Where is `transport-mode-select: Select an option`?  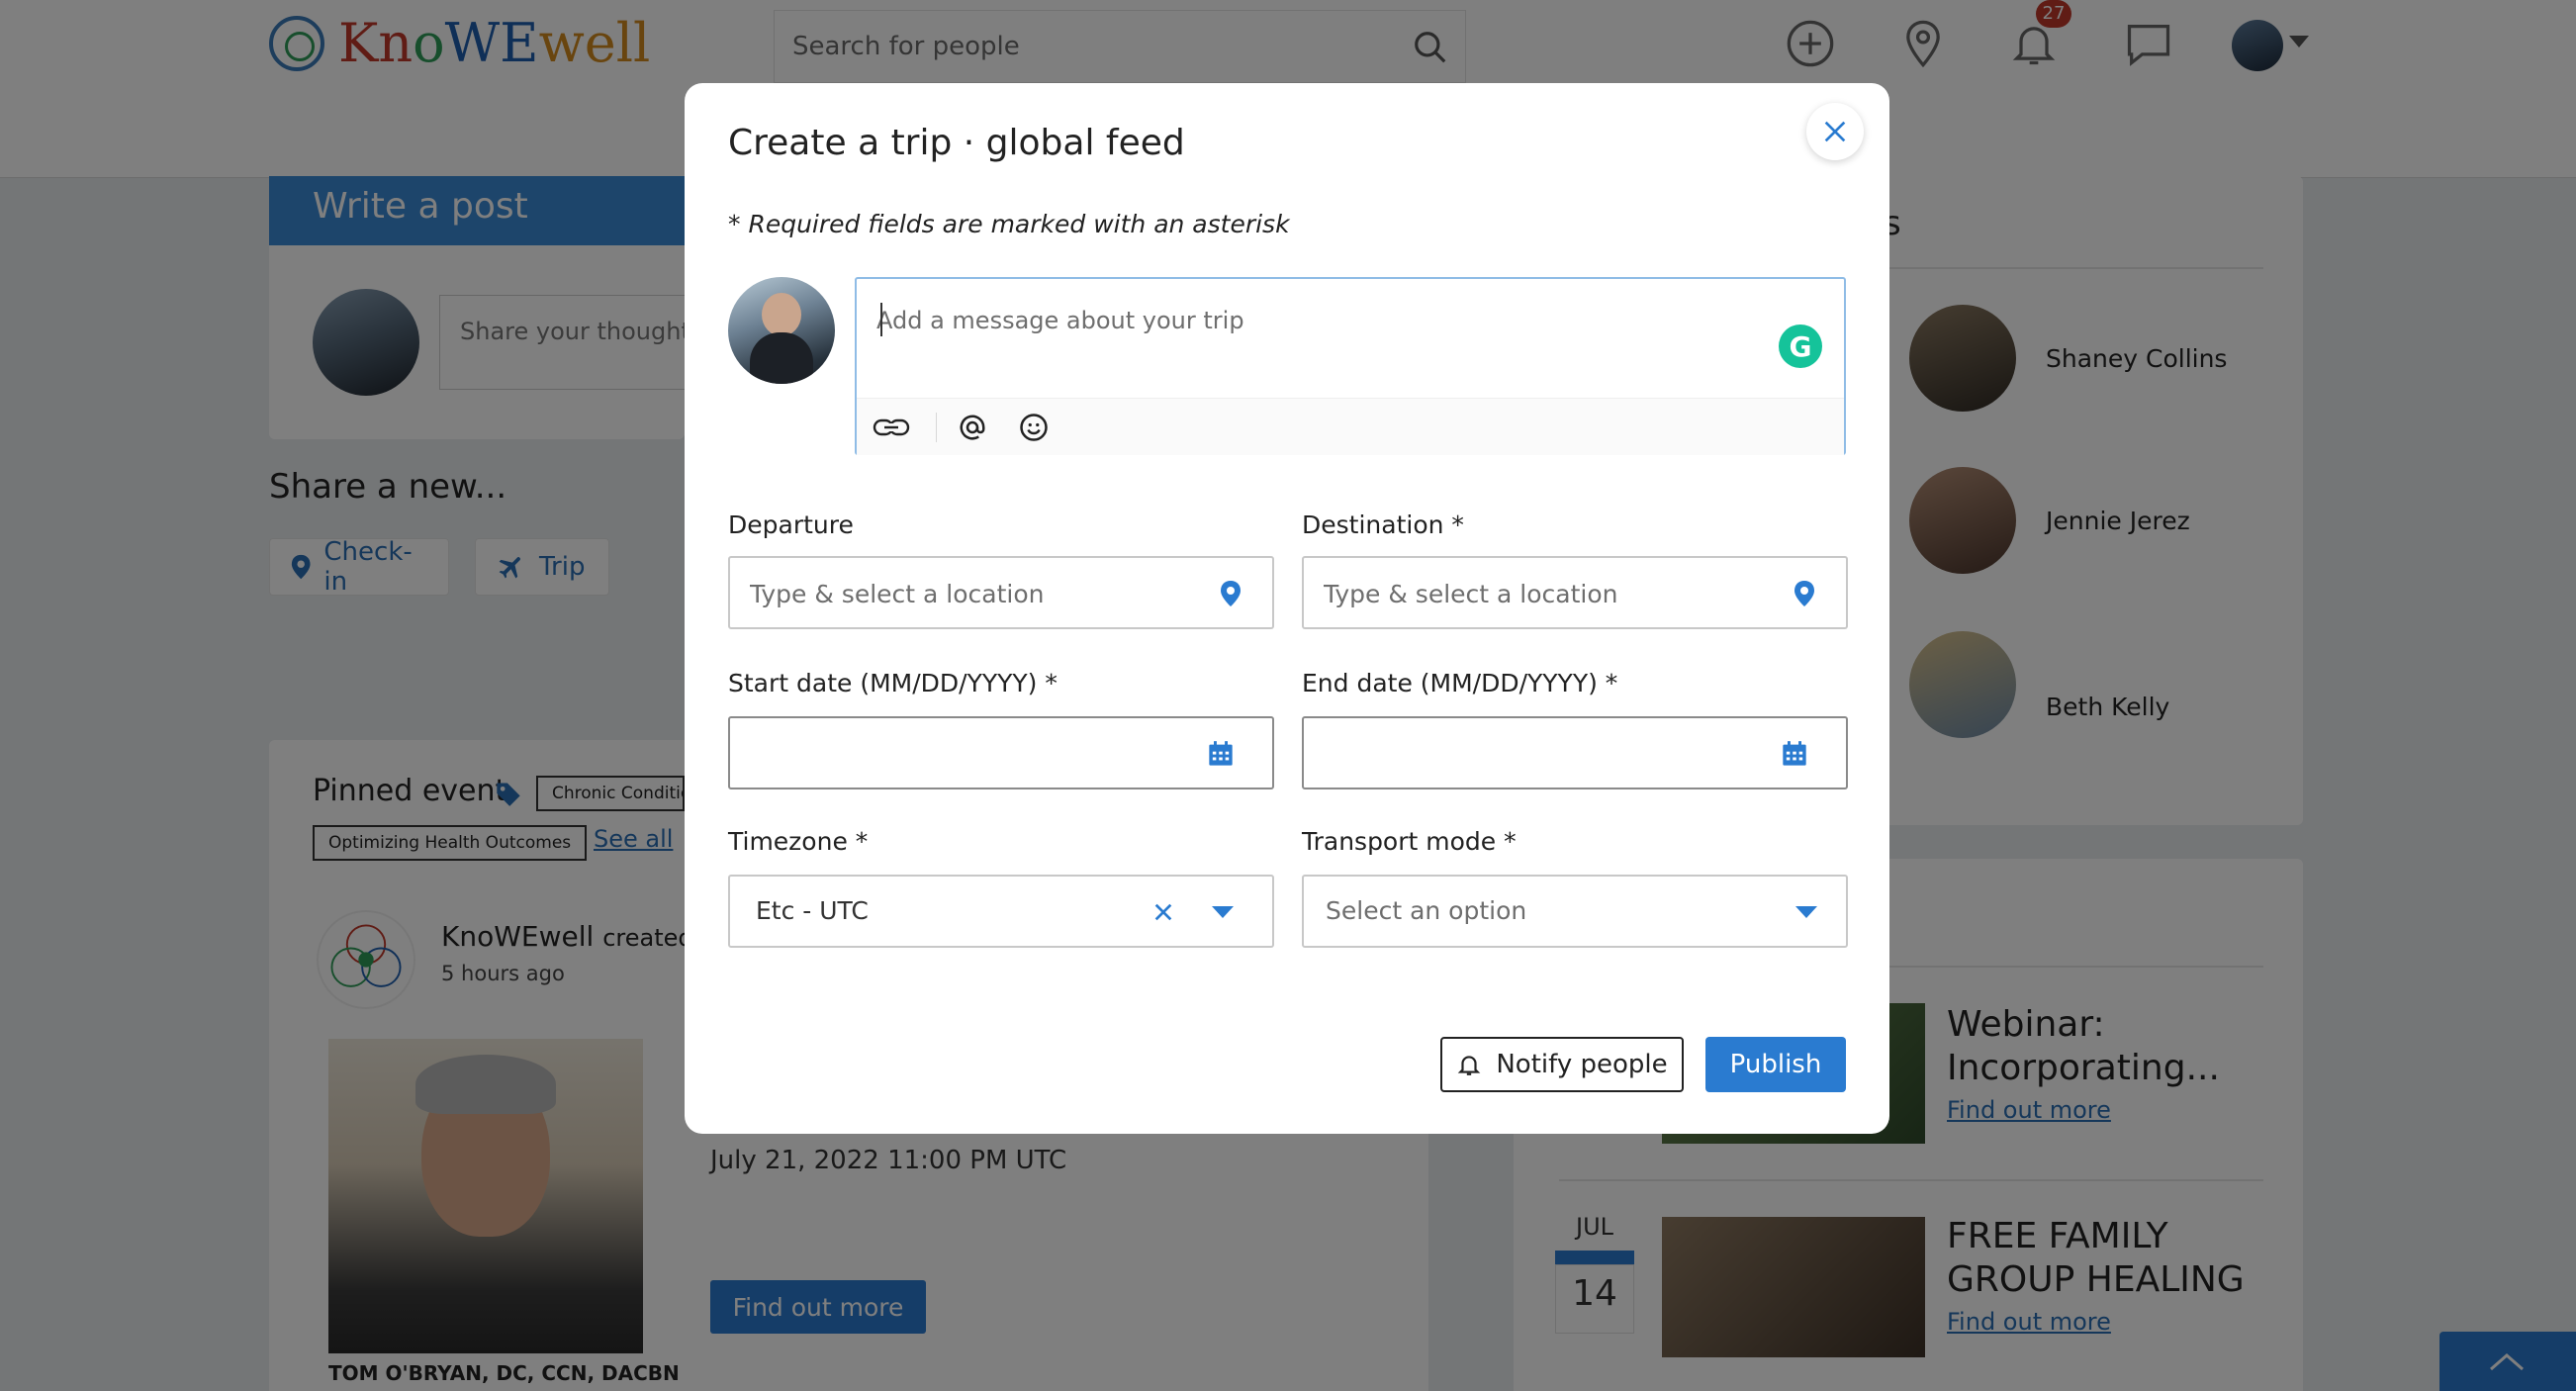 transport-mode-select: Select an option is located at coordinates (1575, 911).